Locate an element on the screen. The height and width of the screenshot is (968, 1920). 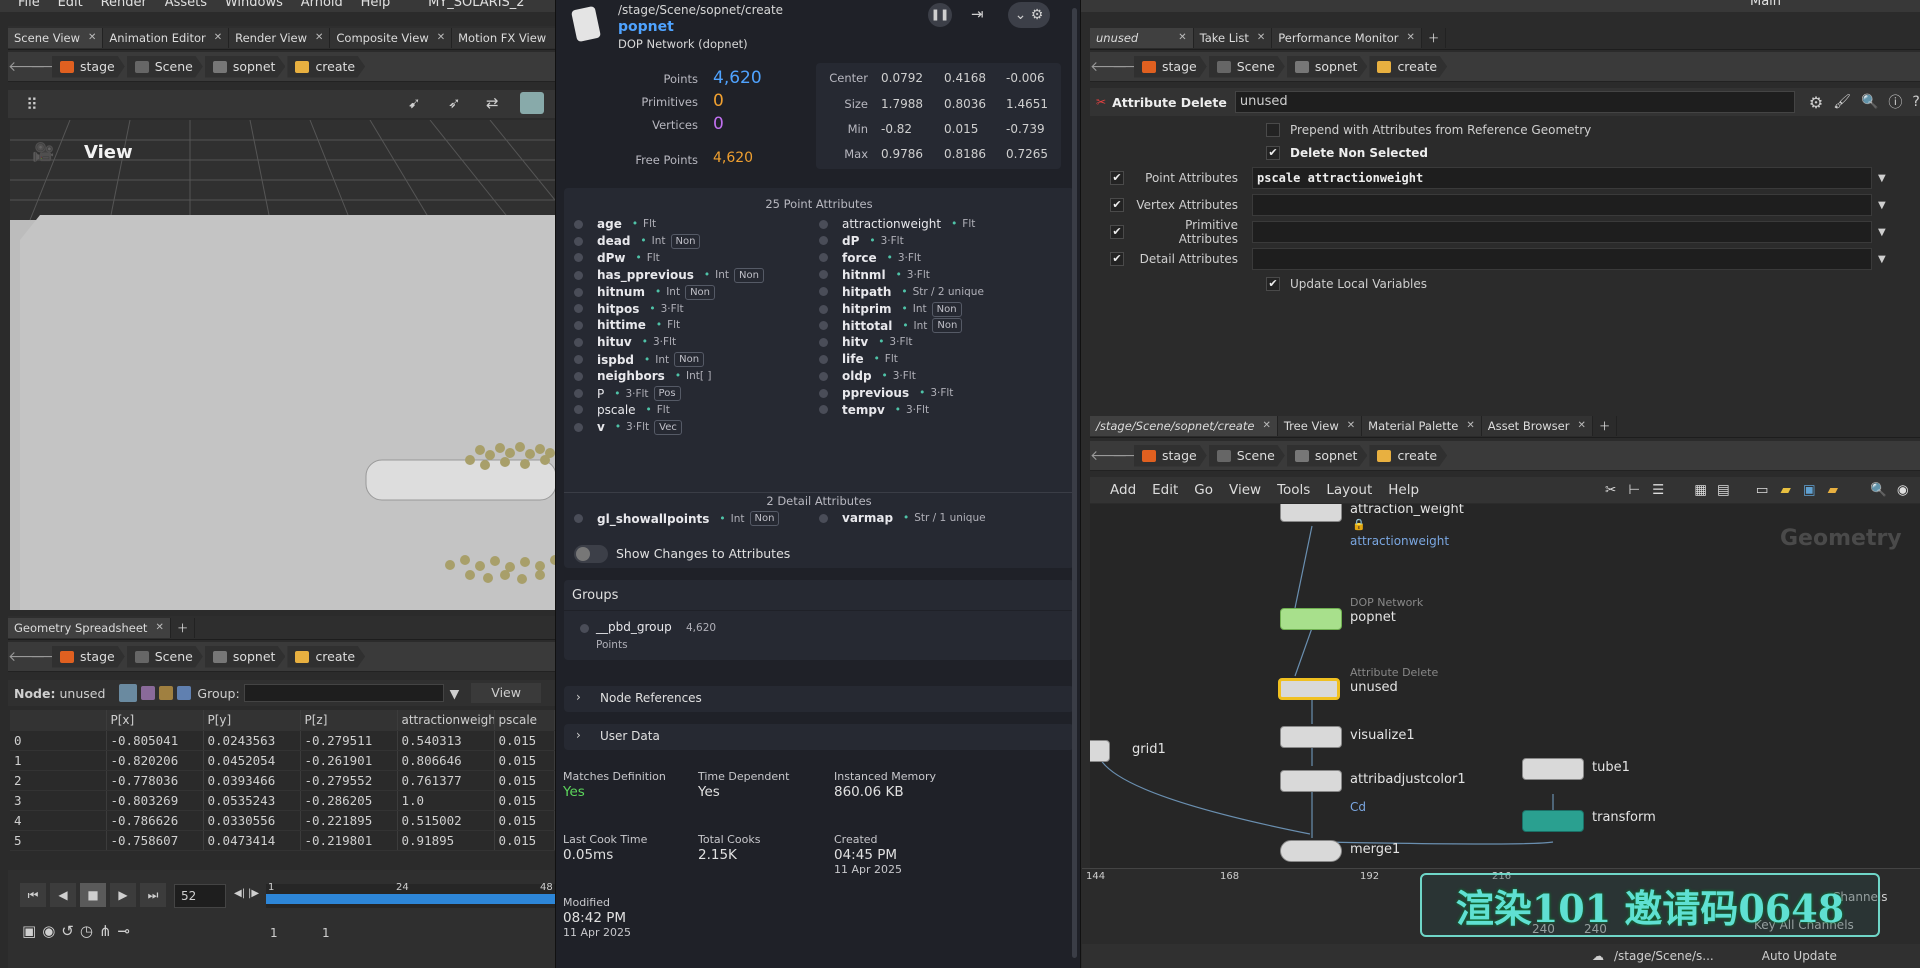
tab-render-view: Render View ✕ is located at coordinates (280, 37).